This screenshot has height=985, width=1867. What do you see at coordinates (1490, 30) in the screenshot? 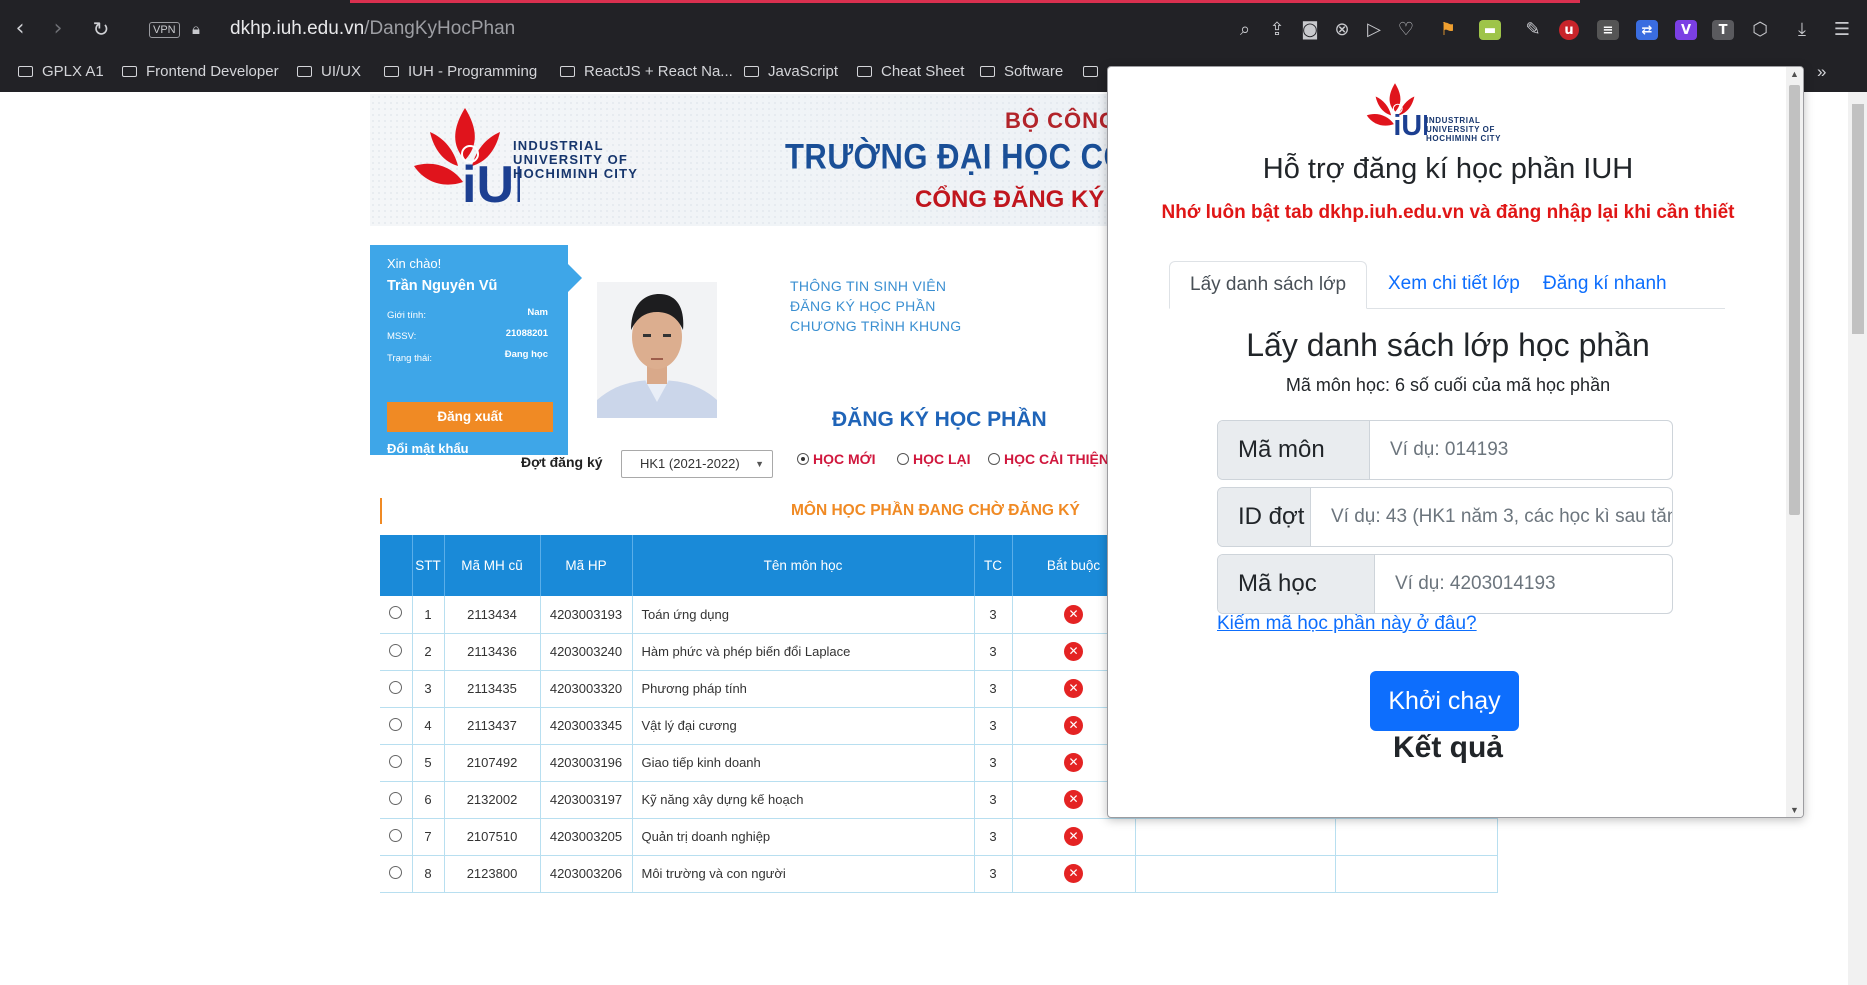
I see `app-icon: ▬` at bounding box center [1490, 30].